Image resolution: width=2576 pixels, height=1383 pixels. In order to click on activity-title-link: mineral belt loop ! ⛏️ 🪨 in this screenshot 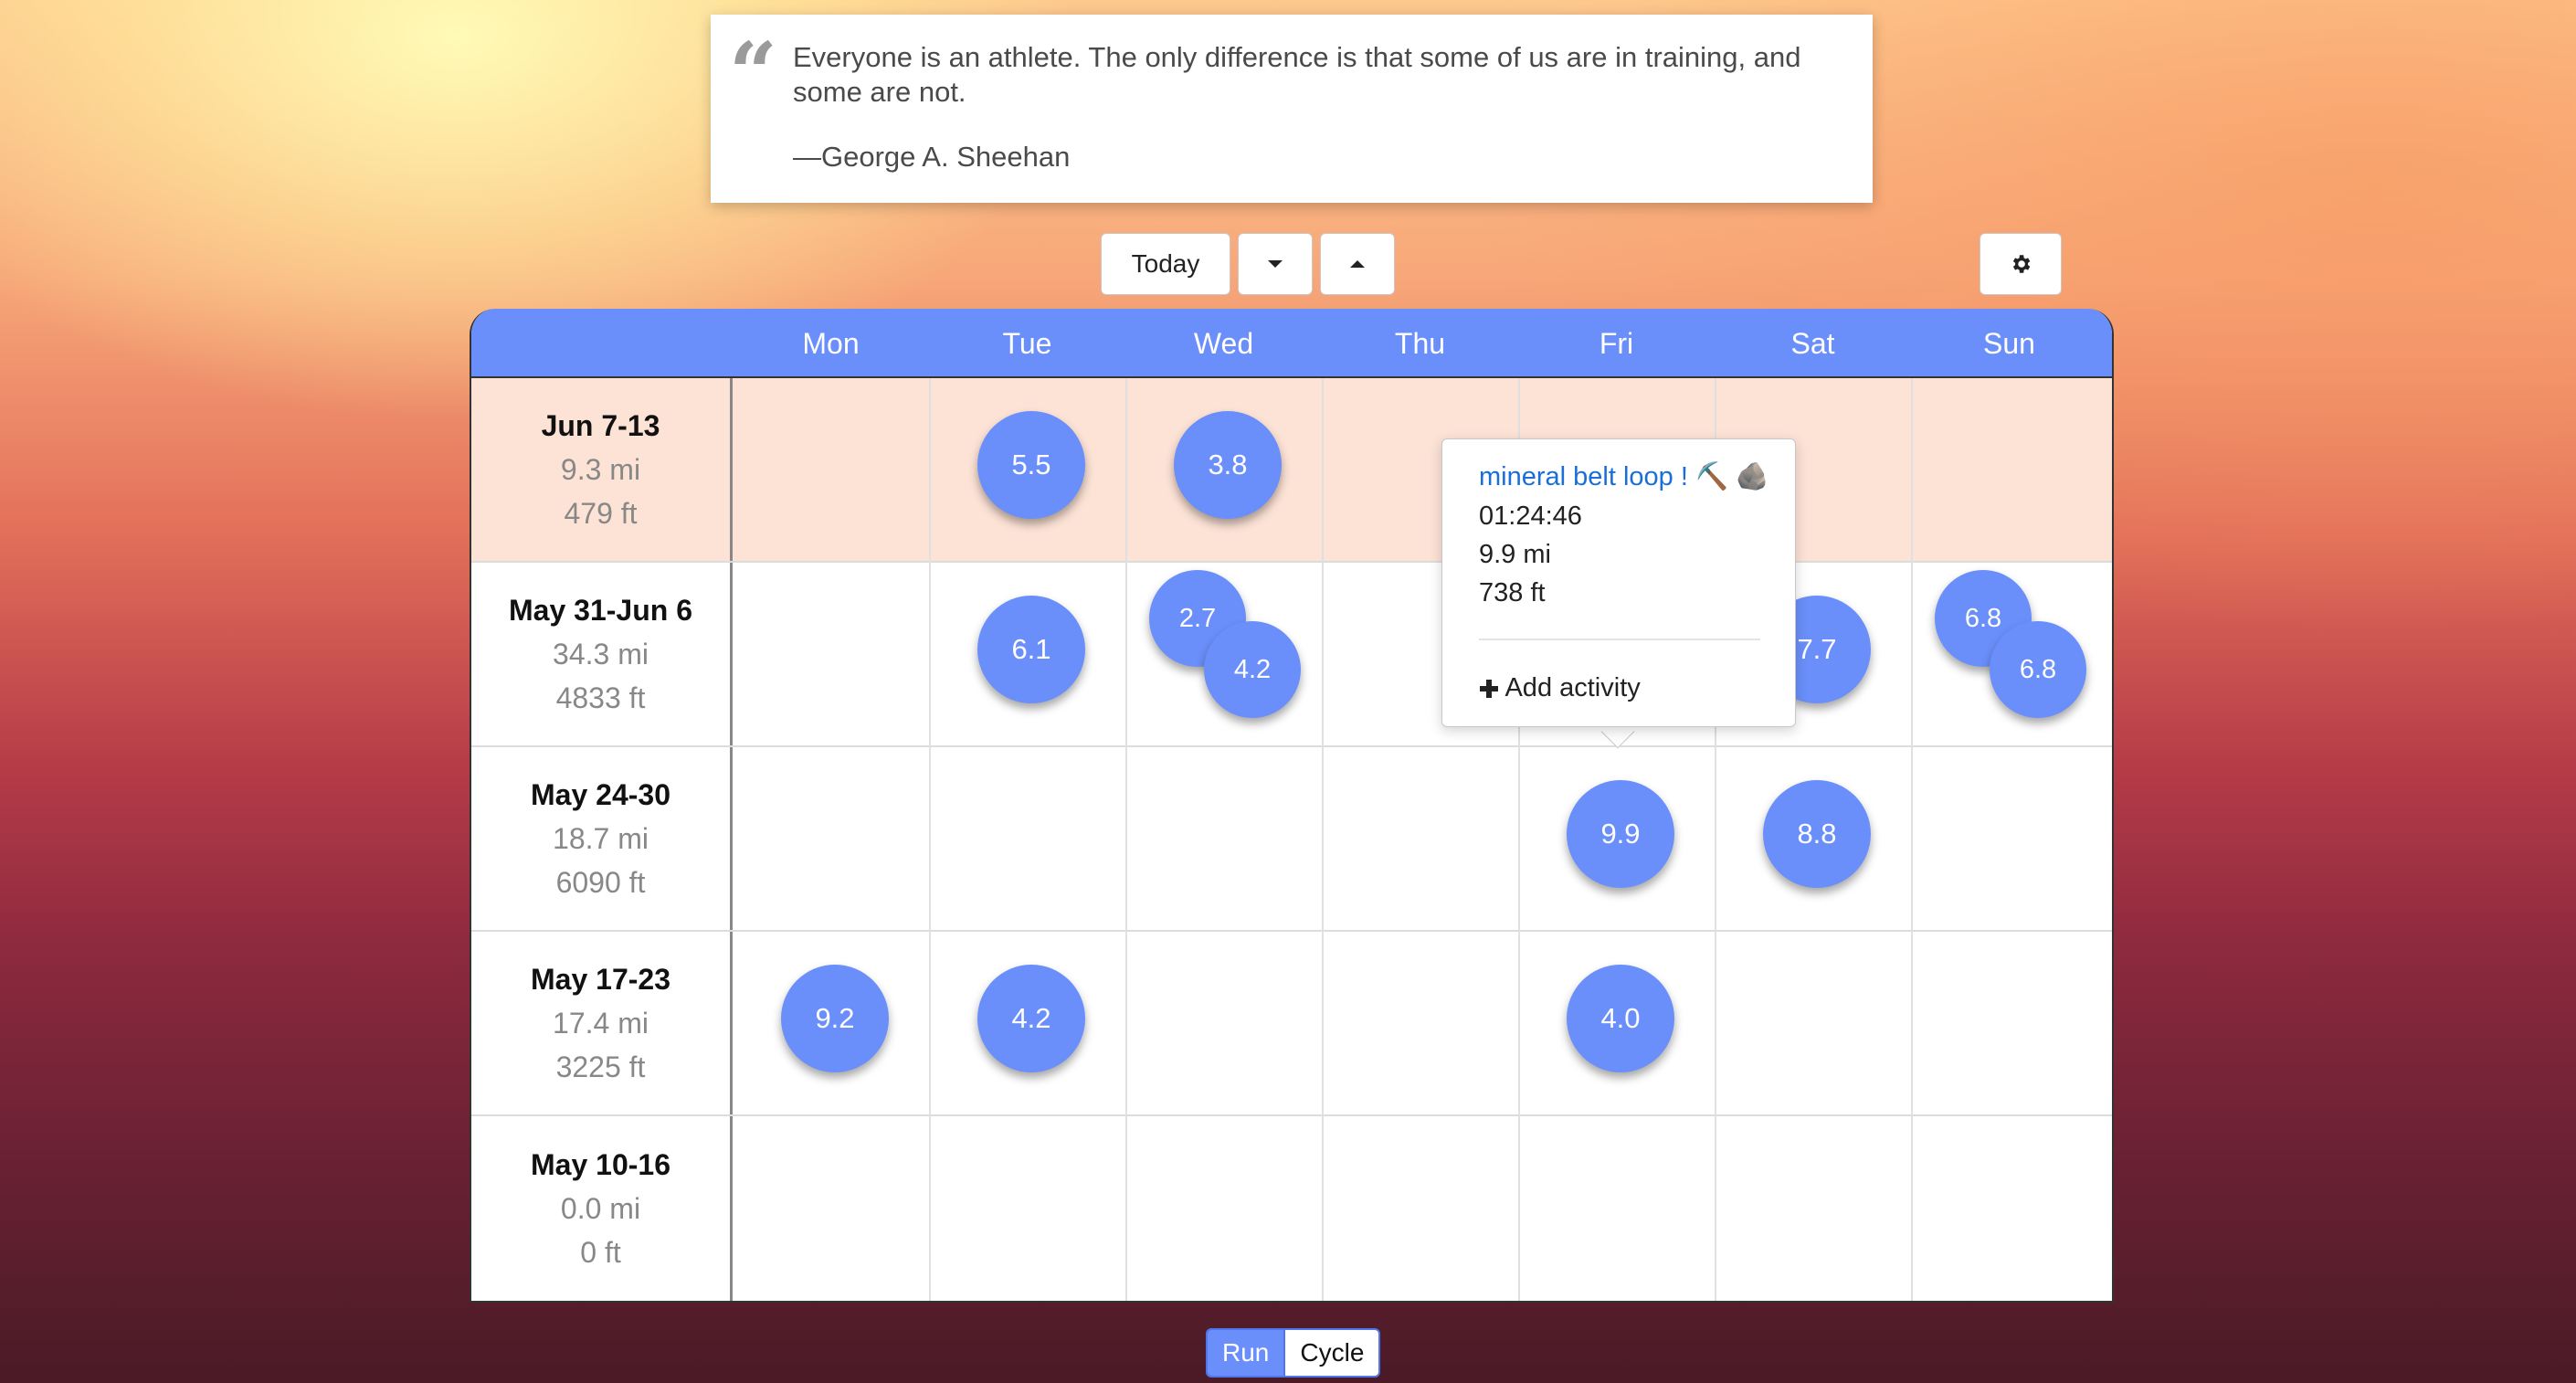, I will do `click(1623, 476)`.